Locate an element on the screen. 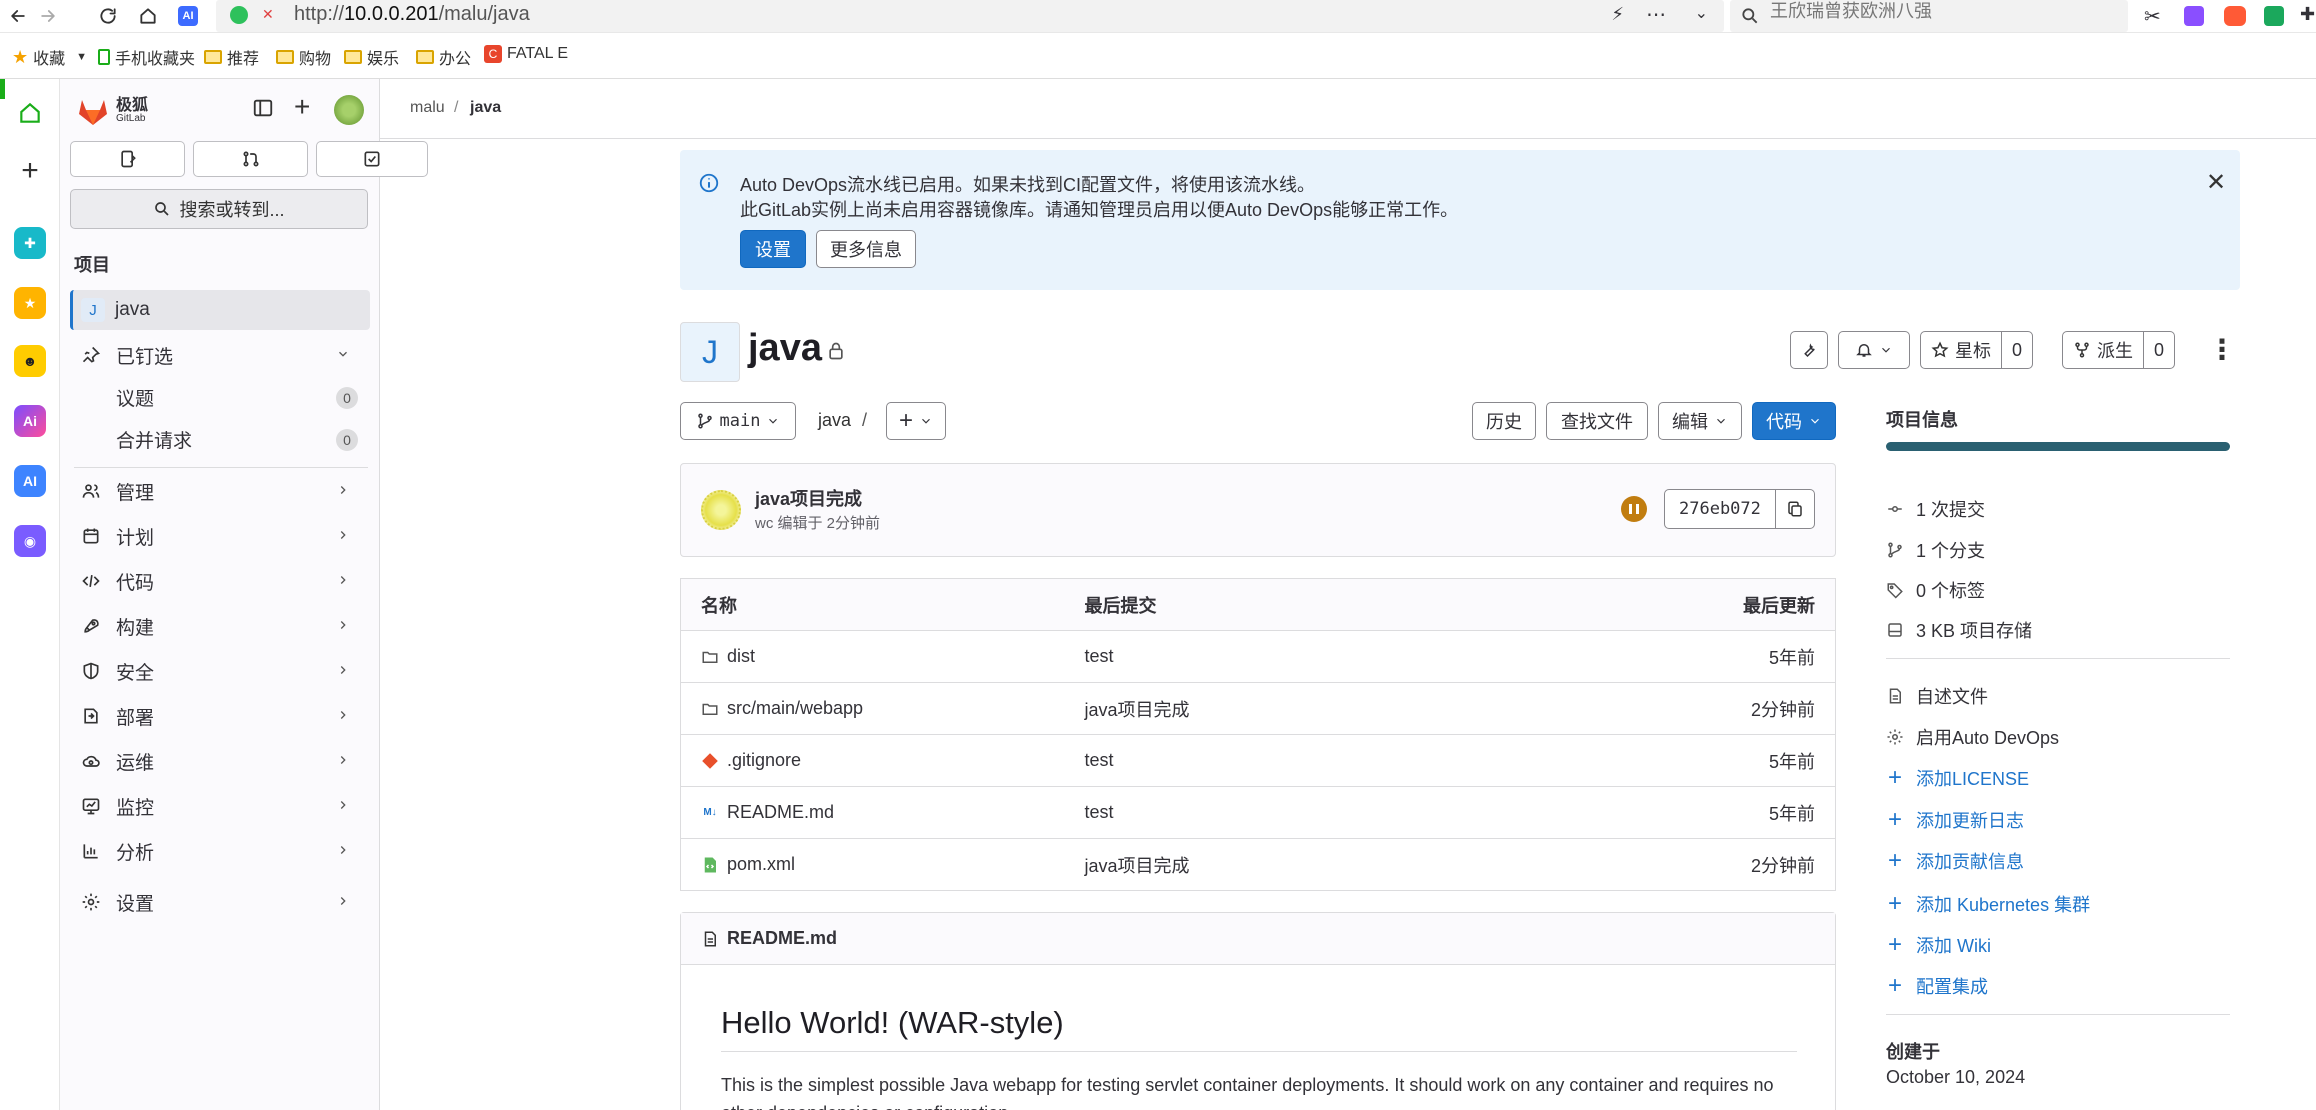  storage-stat: 3 KB 项目存储 is located at coordinates (1959, 630).